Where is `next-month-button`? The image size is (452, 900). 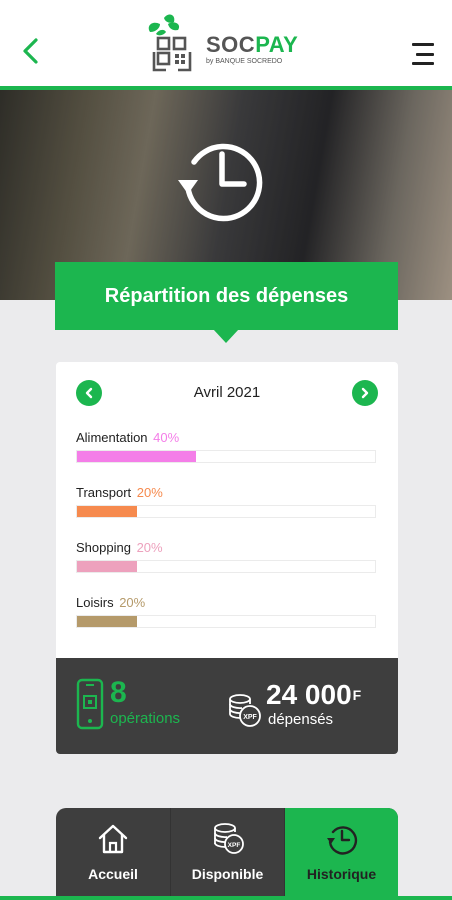 next-month-button is located at coordinates (365, 393).